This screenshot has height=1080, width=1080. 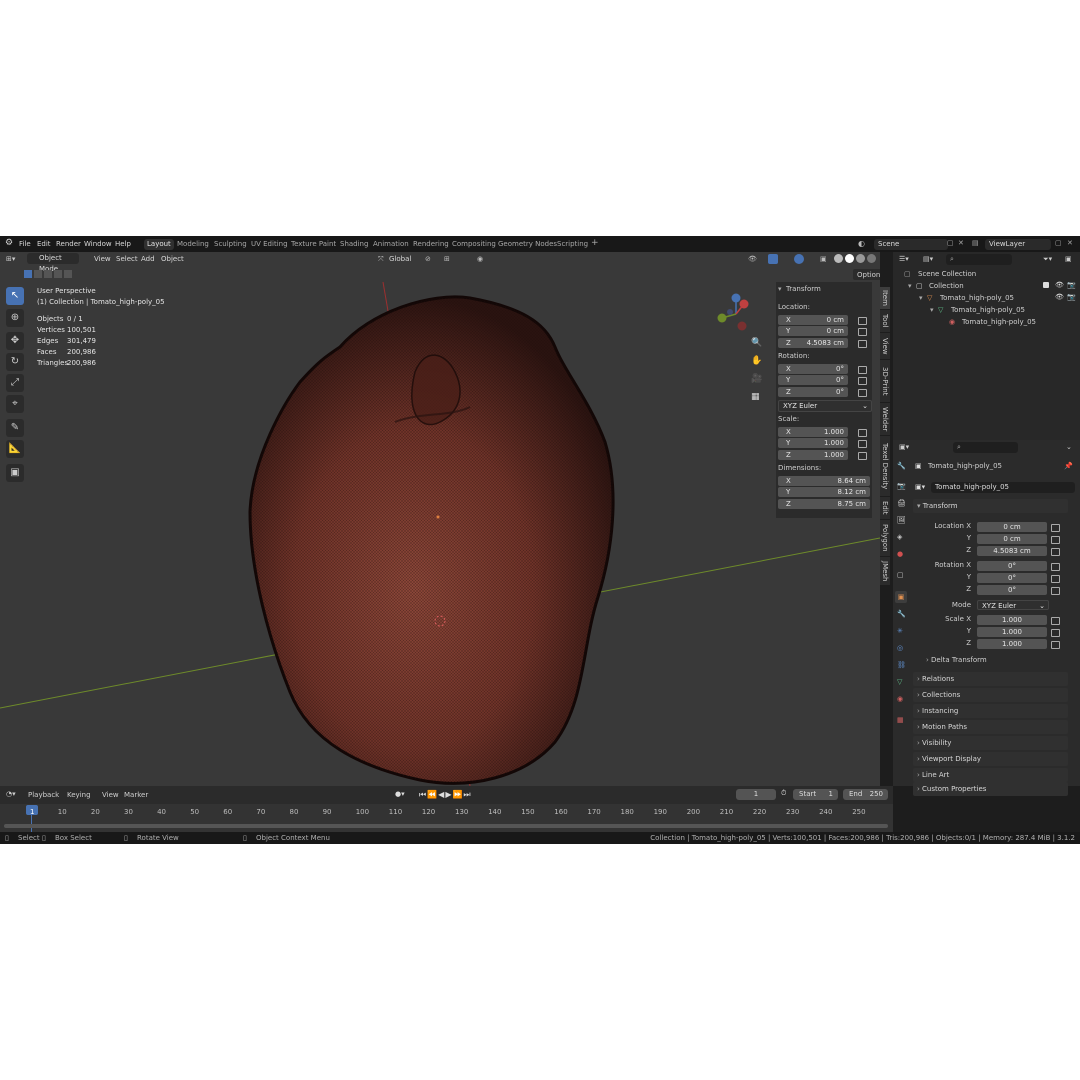 I want to click on view-layer-icon: ▤, so click(x=975, y=243).